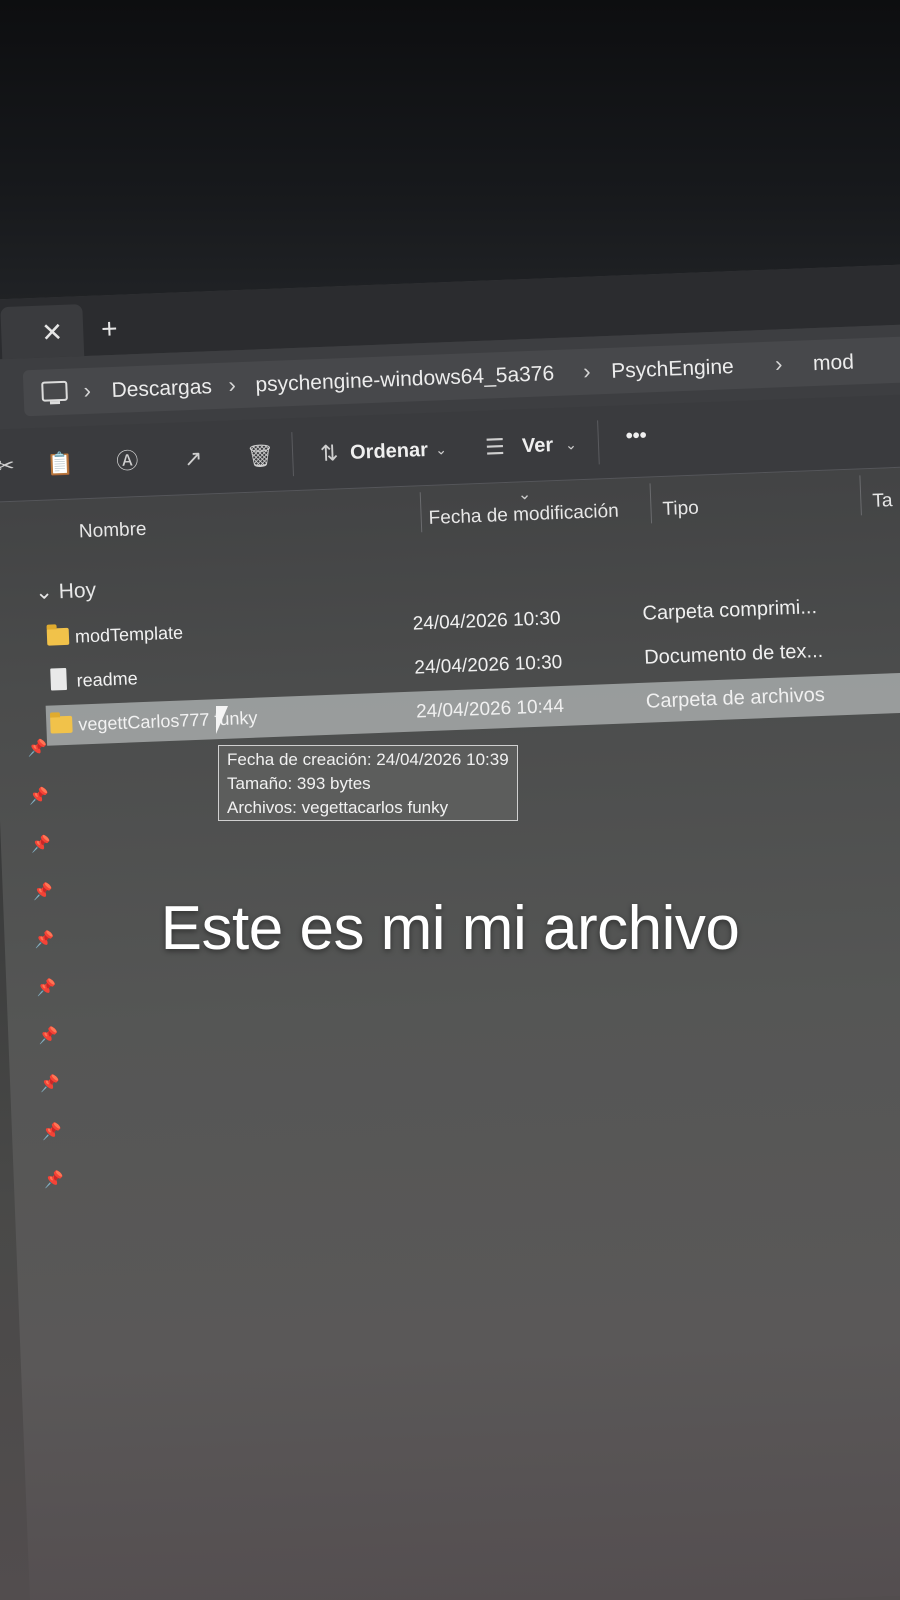 This screenshot has height=1600, width=900. Describe the element at coordinates (129, 634) in the screenshot. I see `file-name: modTemplate` at that location.